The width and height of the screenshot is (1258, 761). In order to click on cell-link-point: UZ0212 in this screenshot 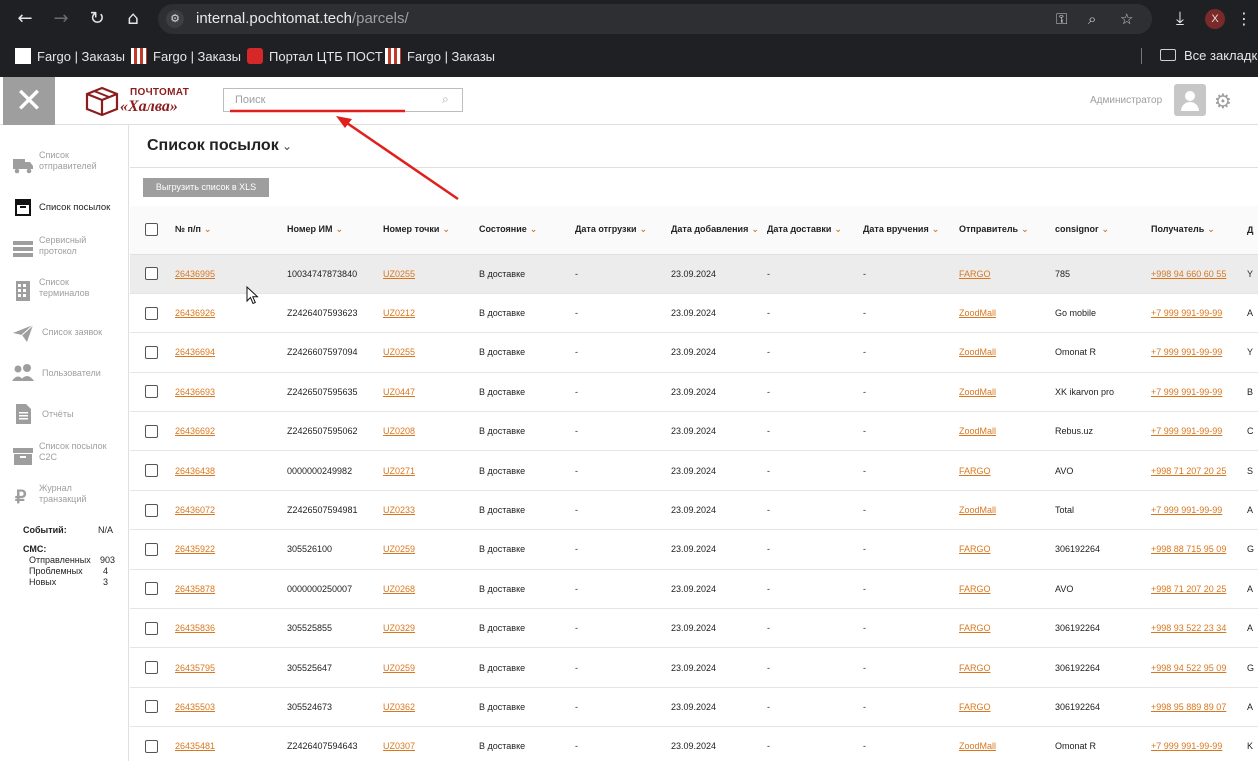, I will do `click(399, 313)`.